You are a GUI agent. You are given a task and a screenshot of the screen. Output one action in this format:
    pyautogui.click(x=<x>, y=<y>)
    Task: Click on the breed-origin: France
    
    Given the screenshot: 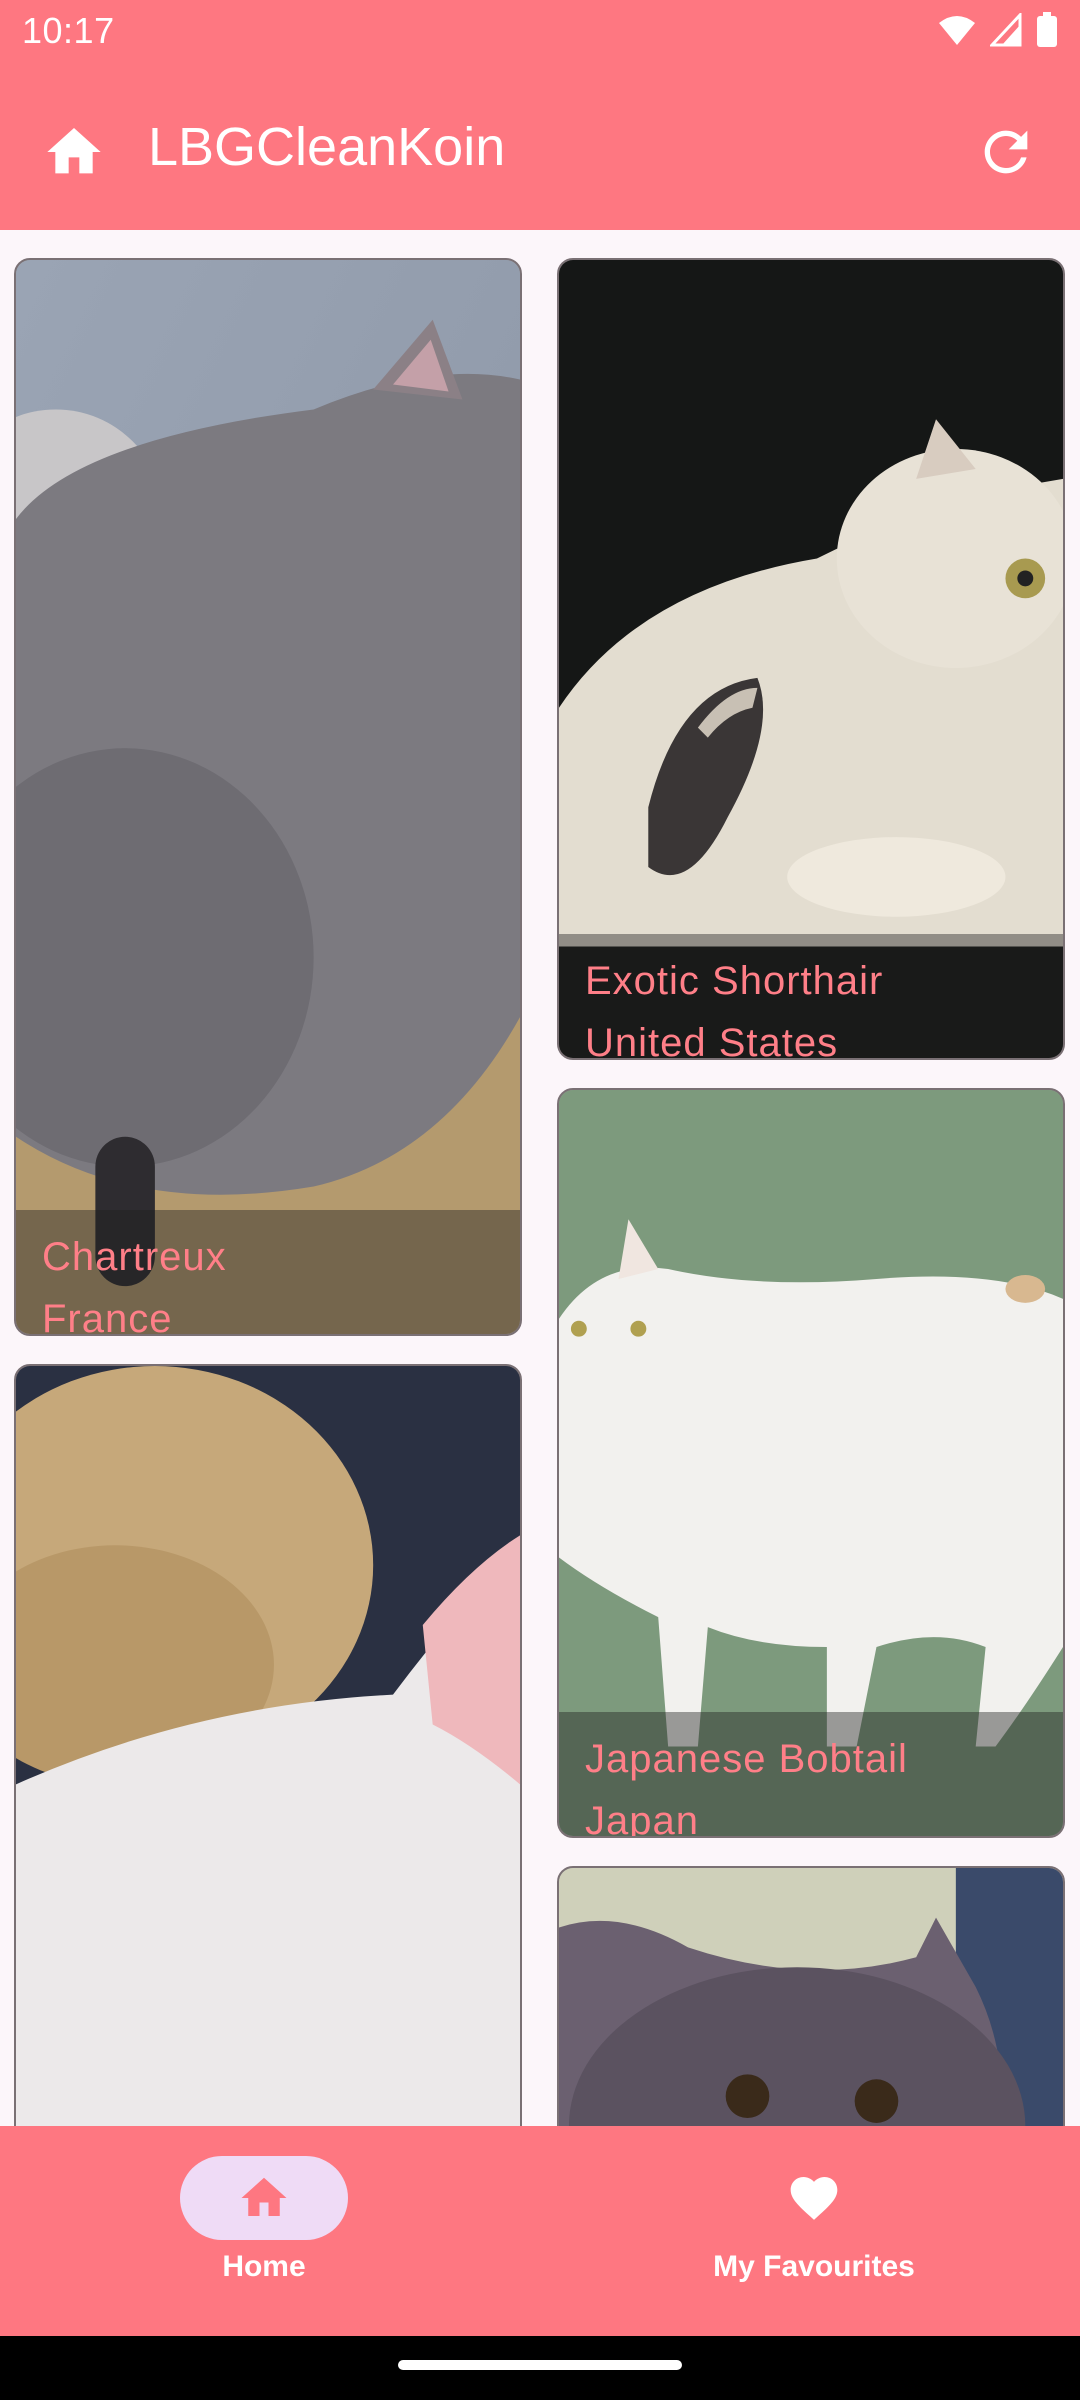 What is the action you would take?
    pyautogui.click(x=107, y=1316)
    